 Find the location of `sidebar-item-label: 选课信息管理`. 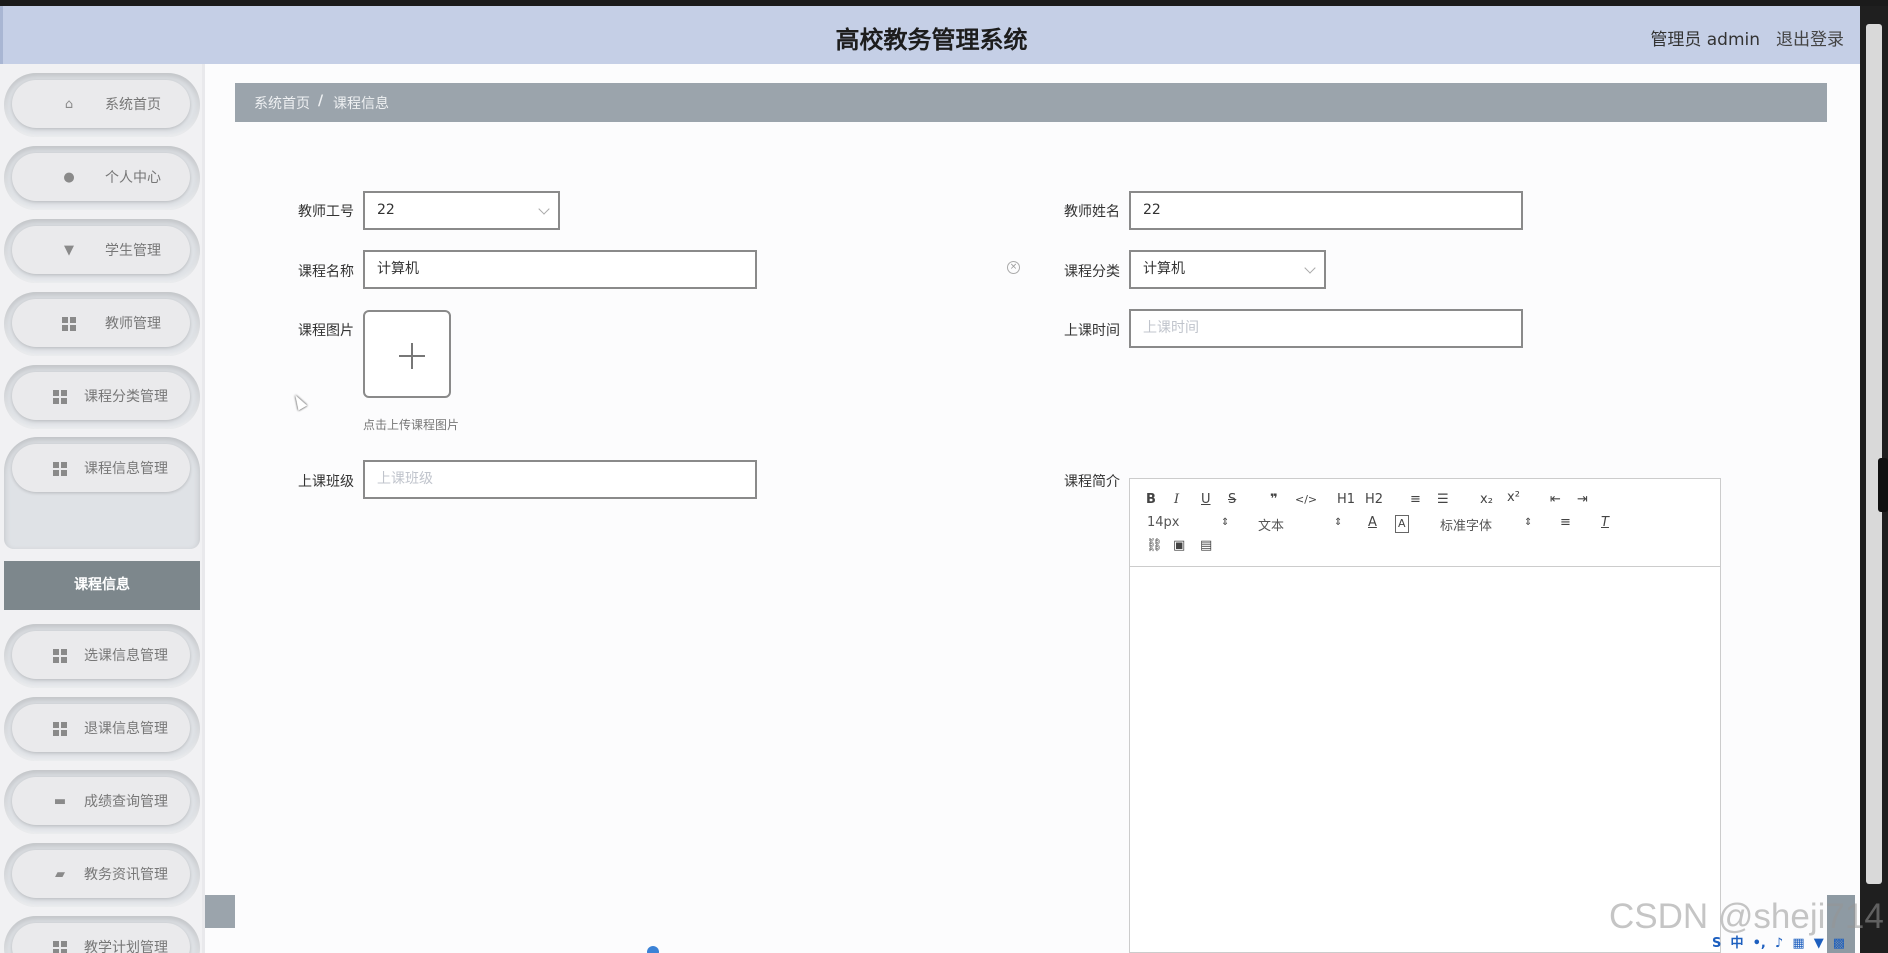

sidebar-item-label: 选课信息管理 is located at coordinates (126, 656).